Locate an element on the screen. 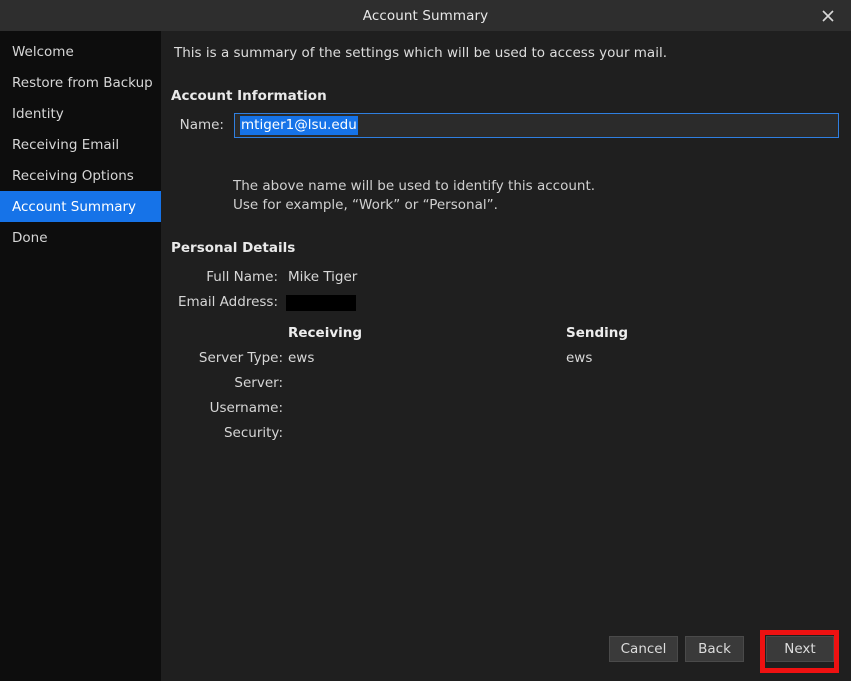 The width and height of the screenshot is (851, 681). cancel-button: Cancel is located at coordinates (643, 649).